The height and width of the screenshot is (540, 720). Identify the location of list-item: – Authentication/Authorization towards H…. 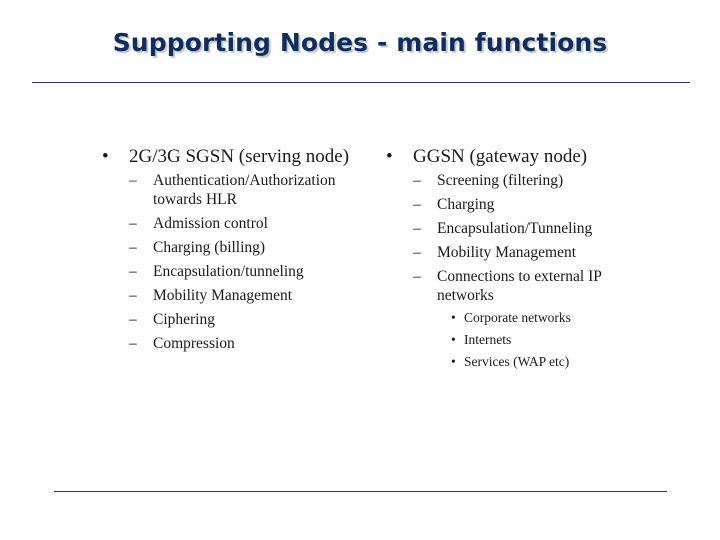
(232, 190).